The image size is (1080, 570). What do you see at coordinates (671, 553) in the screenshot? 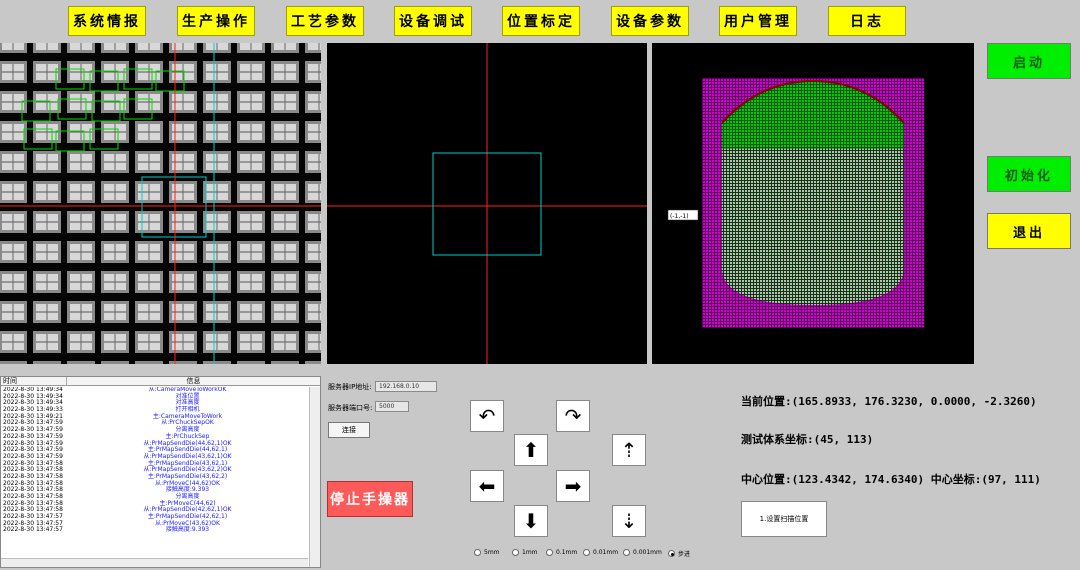
I see `radio-dot-selected` at bounding box center [671, 553].